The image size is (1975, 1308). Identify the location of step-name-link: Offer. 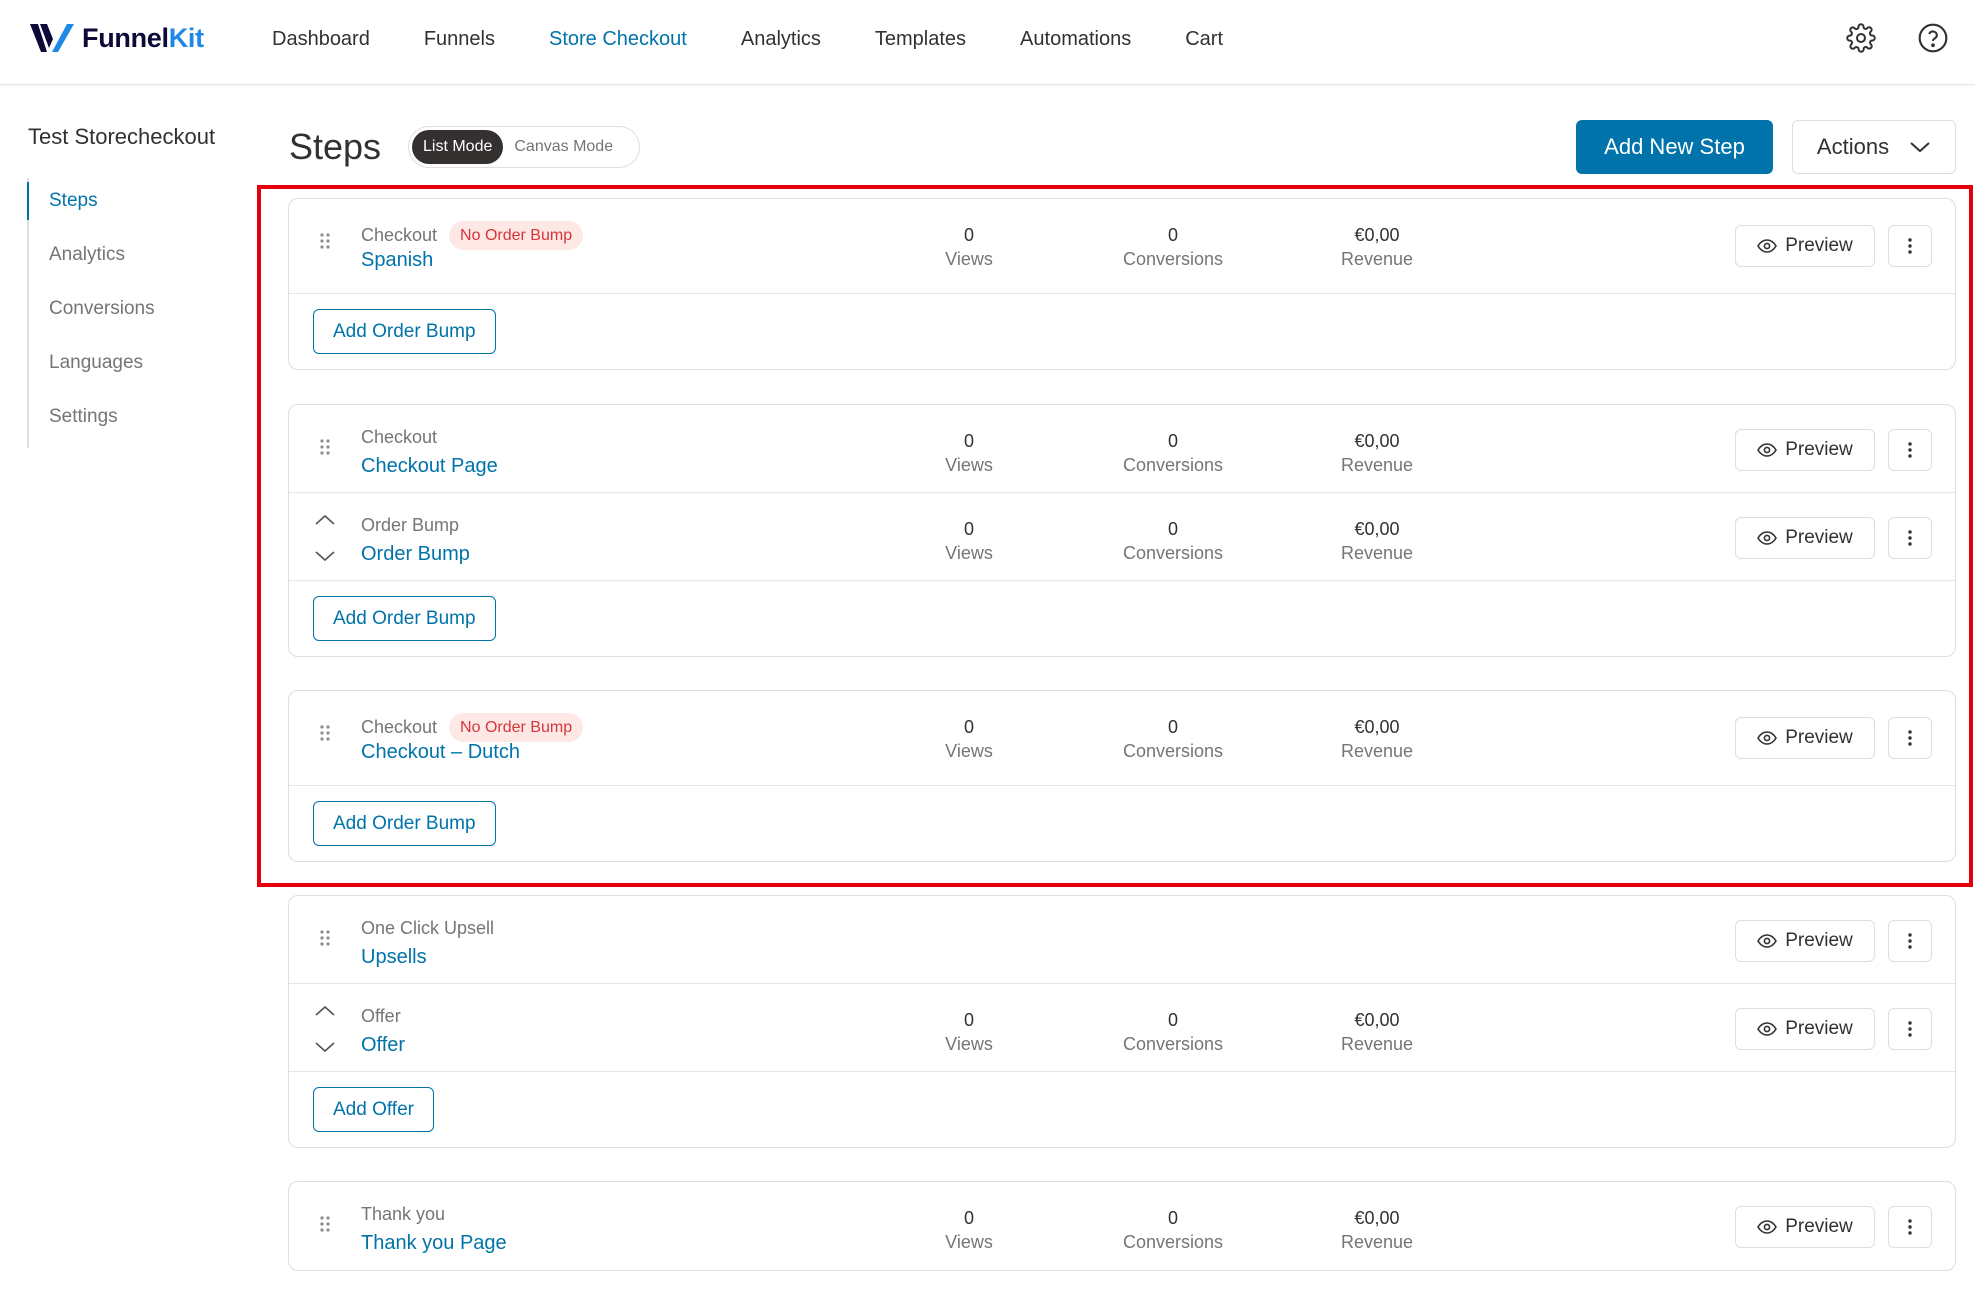
(383, 1045).